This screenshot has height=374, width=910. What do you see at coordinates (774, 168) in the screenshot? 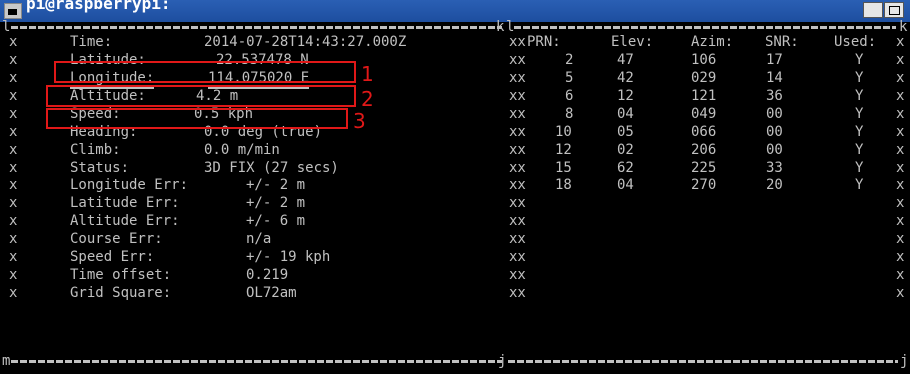
I see `sat-snr: 33` at bounding box center [774, 168].